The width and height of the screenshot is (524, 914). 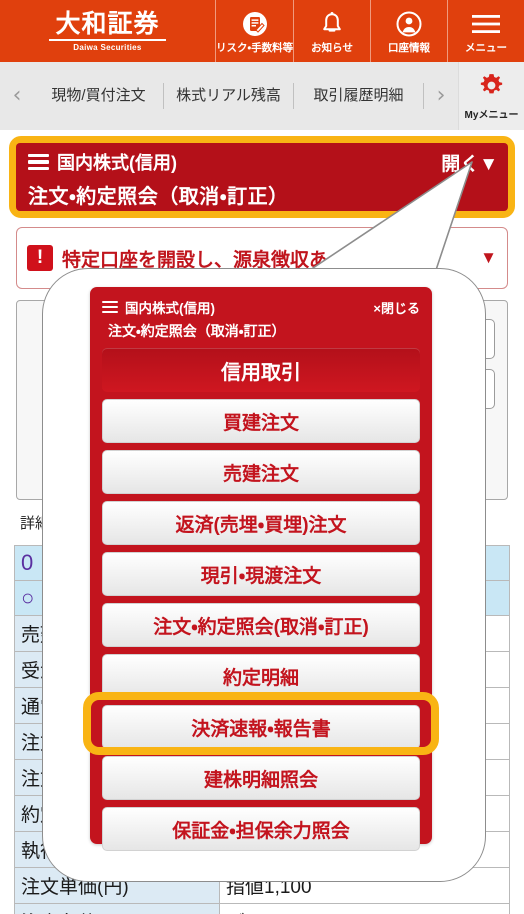 What do you see at coordinates (255, 48) in the screenshot?
I see `nav-risk-fees-label: リスク・手数料等` at bounding box center [255, 48].